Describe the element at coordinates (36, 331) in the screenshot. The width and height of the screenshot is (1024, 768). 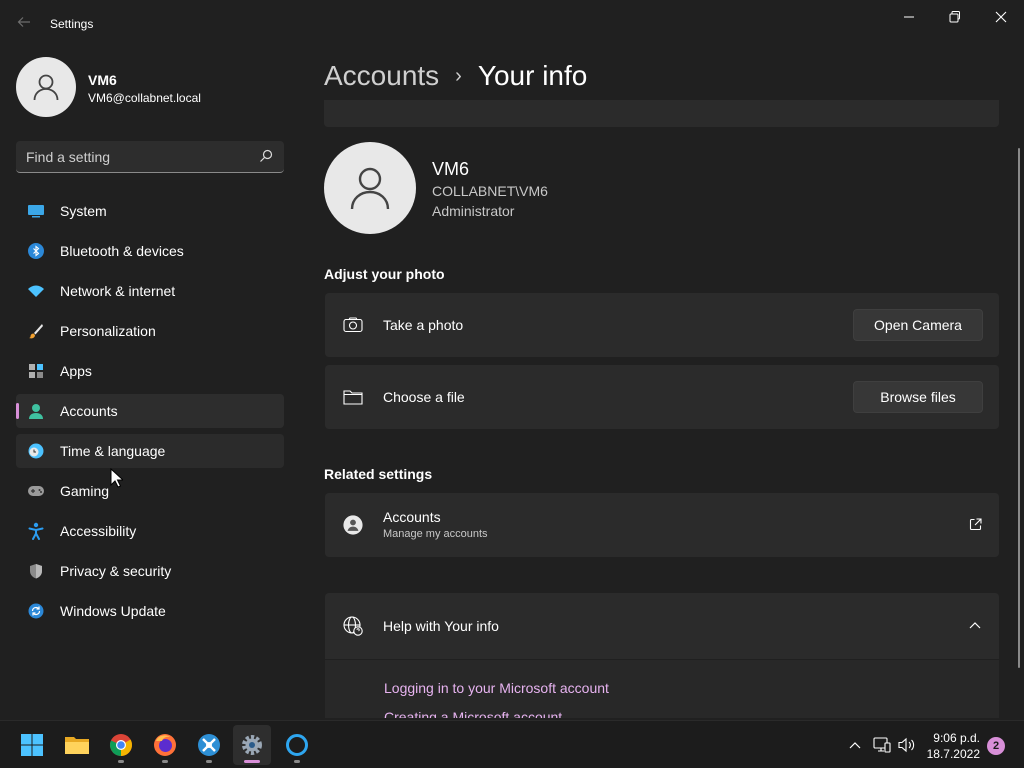
I see `brush-icon` at that location.